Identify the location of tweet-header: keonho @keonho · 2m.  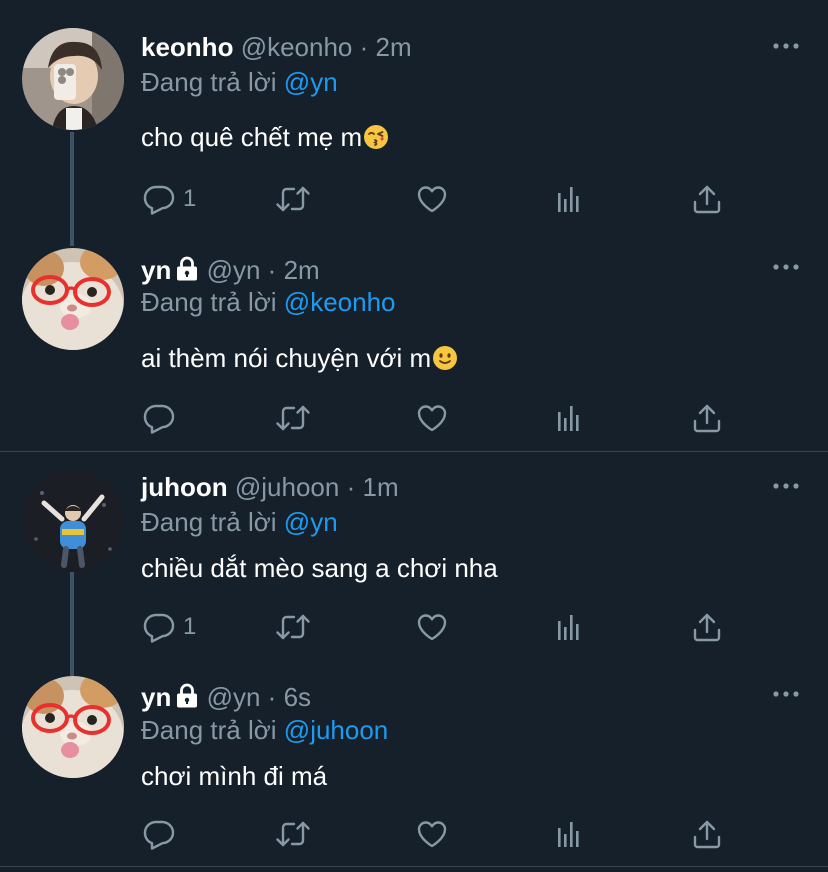
(276, 47).